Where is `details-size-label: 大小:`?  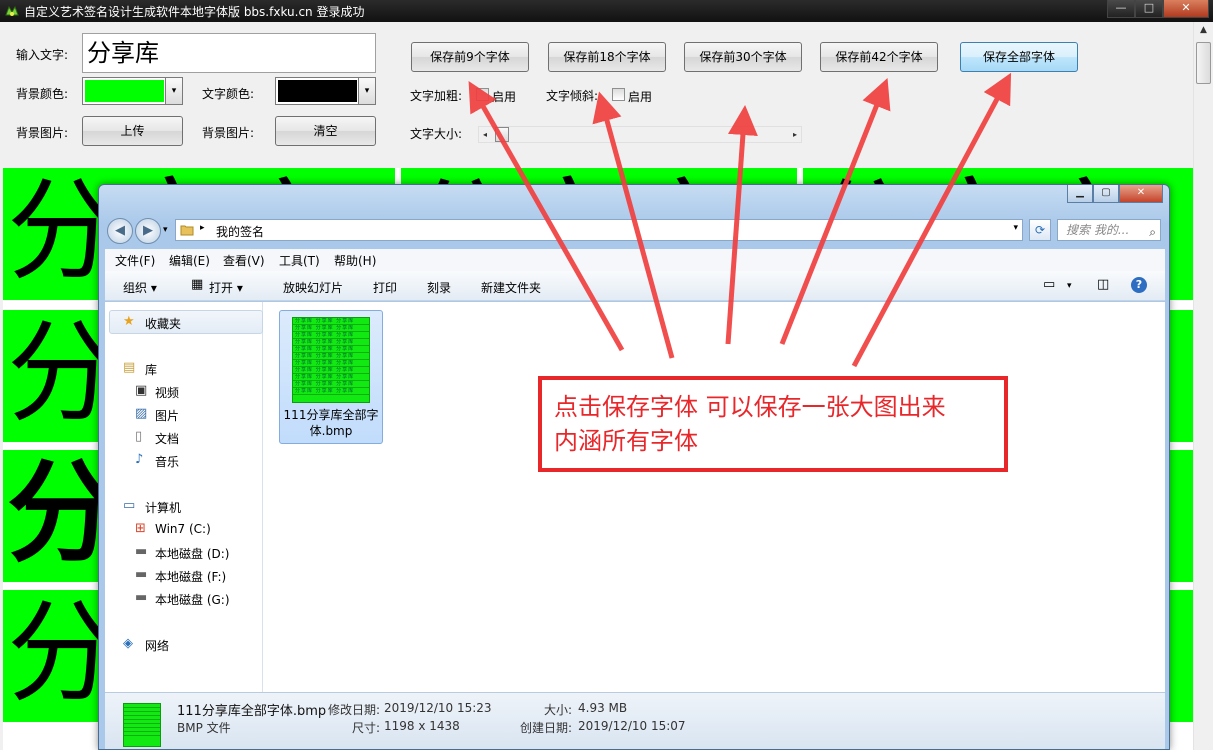
details-size-label: 大小: is located at coordinates (558, 710).